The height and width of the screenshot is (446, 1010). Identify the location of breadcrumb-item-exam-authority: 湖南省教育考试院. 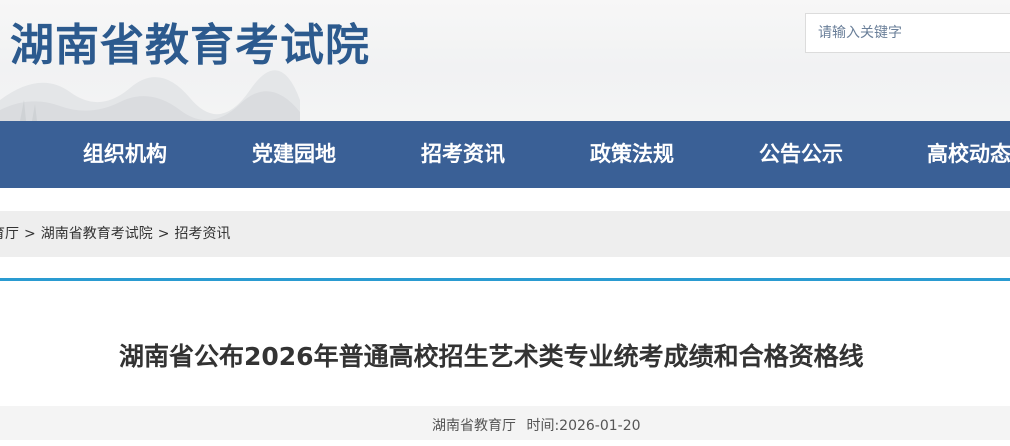
(97, 234).